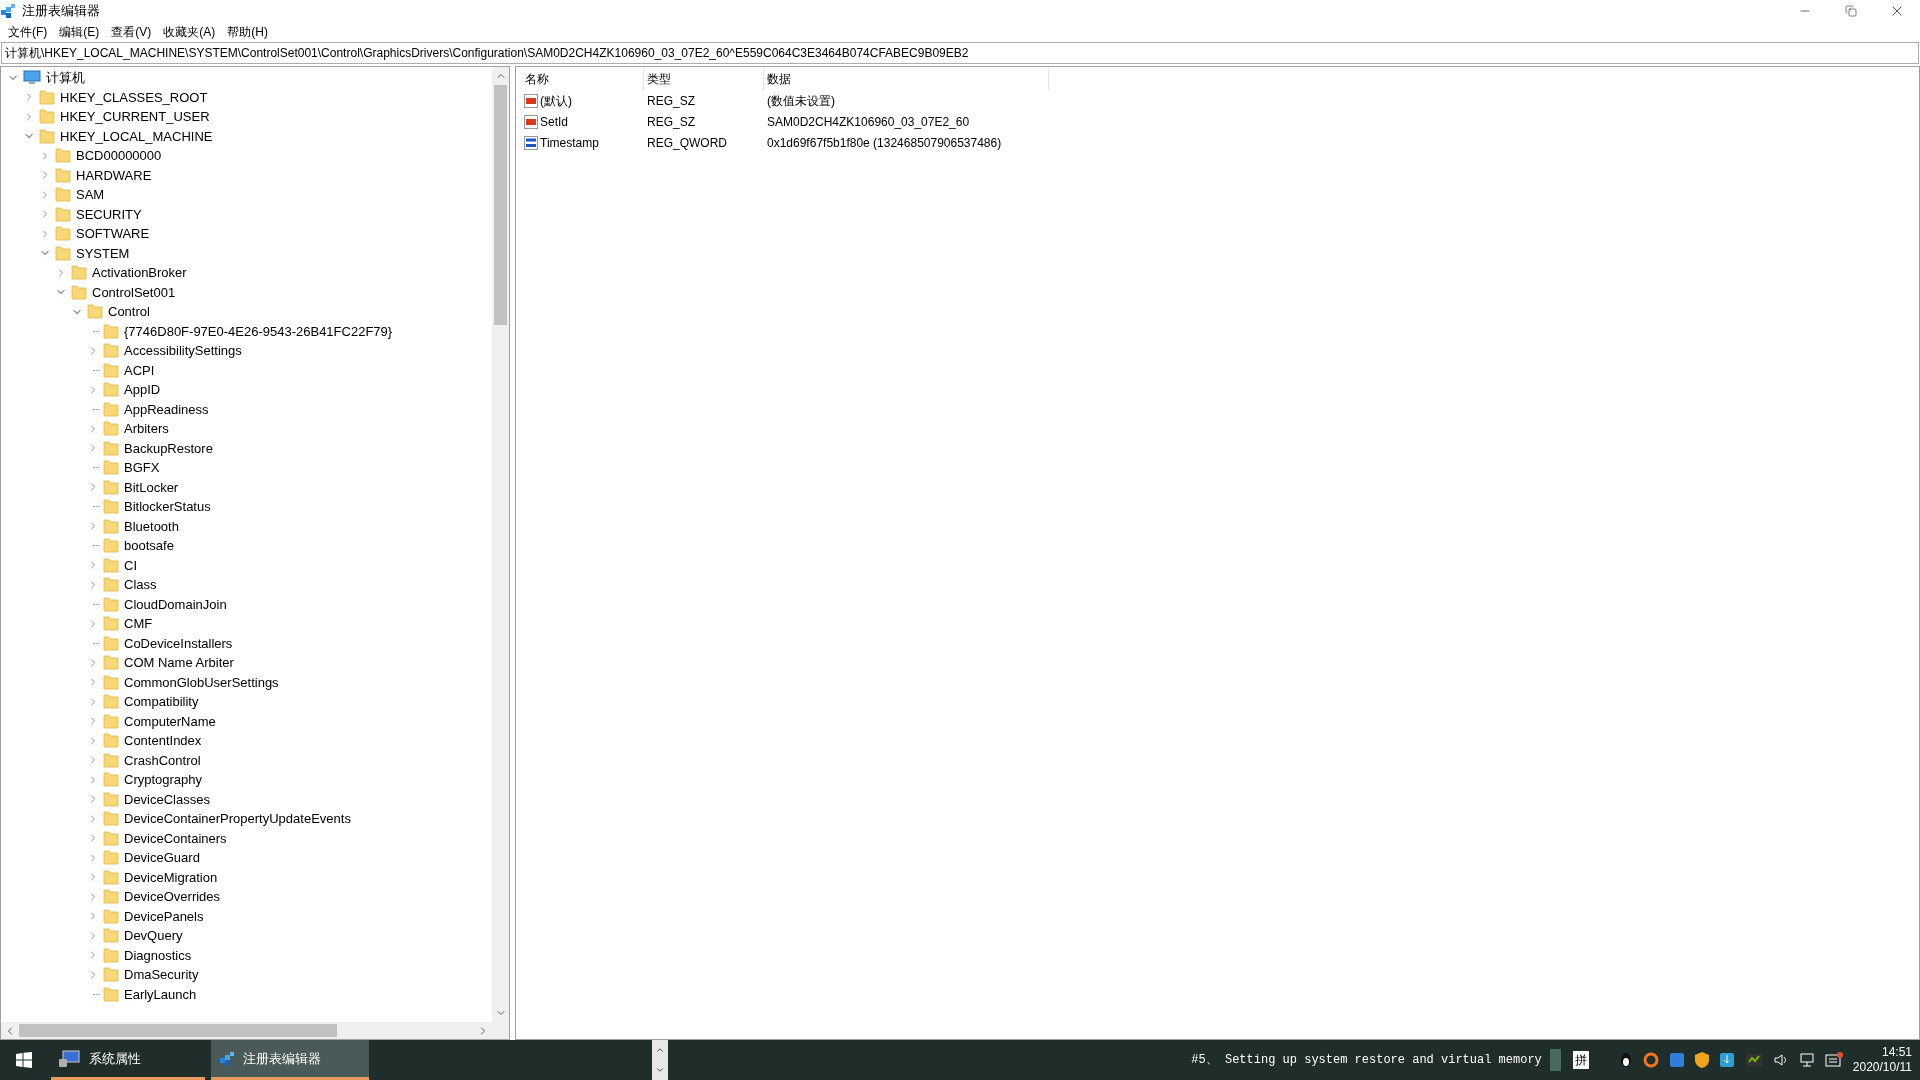 The height and width of the screenshot is (1080, 1920). I want to click on scroll-arrows, so click(660, 1060).